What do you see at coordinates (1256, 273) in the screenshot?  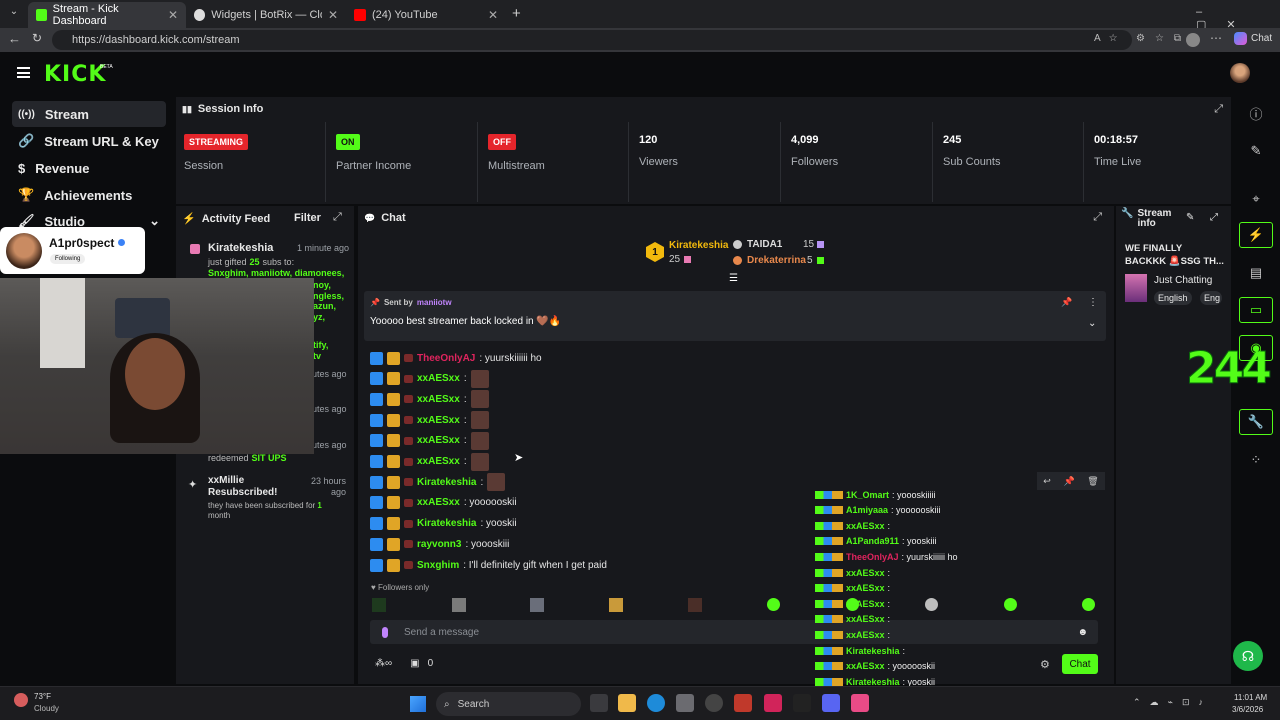 I see `document-icon: ▤` at bounding box center [1256, 273].